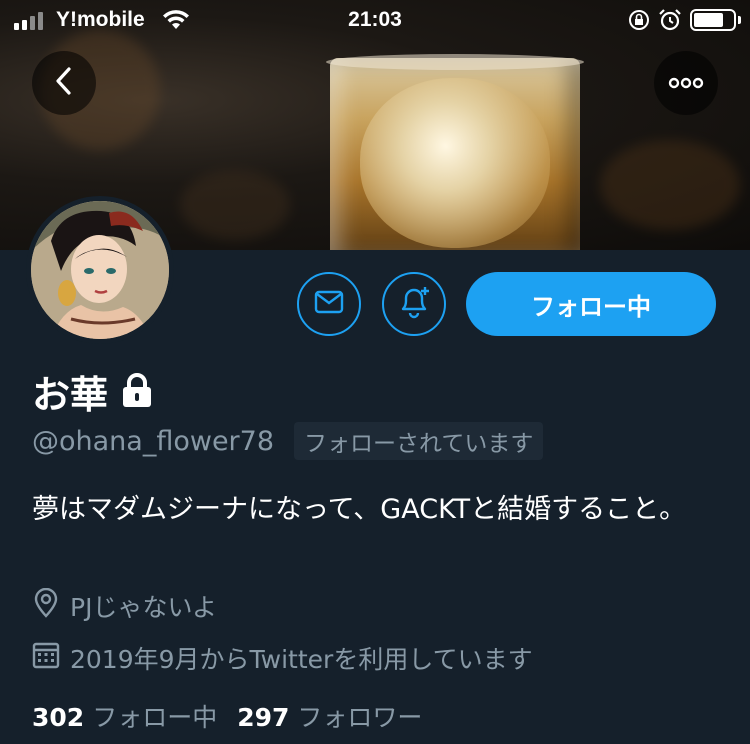  What do you see at coordinates (58, 717) in the screenshot?
I see `following-count: 302` at bounding box center [58, 717].